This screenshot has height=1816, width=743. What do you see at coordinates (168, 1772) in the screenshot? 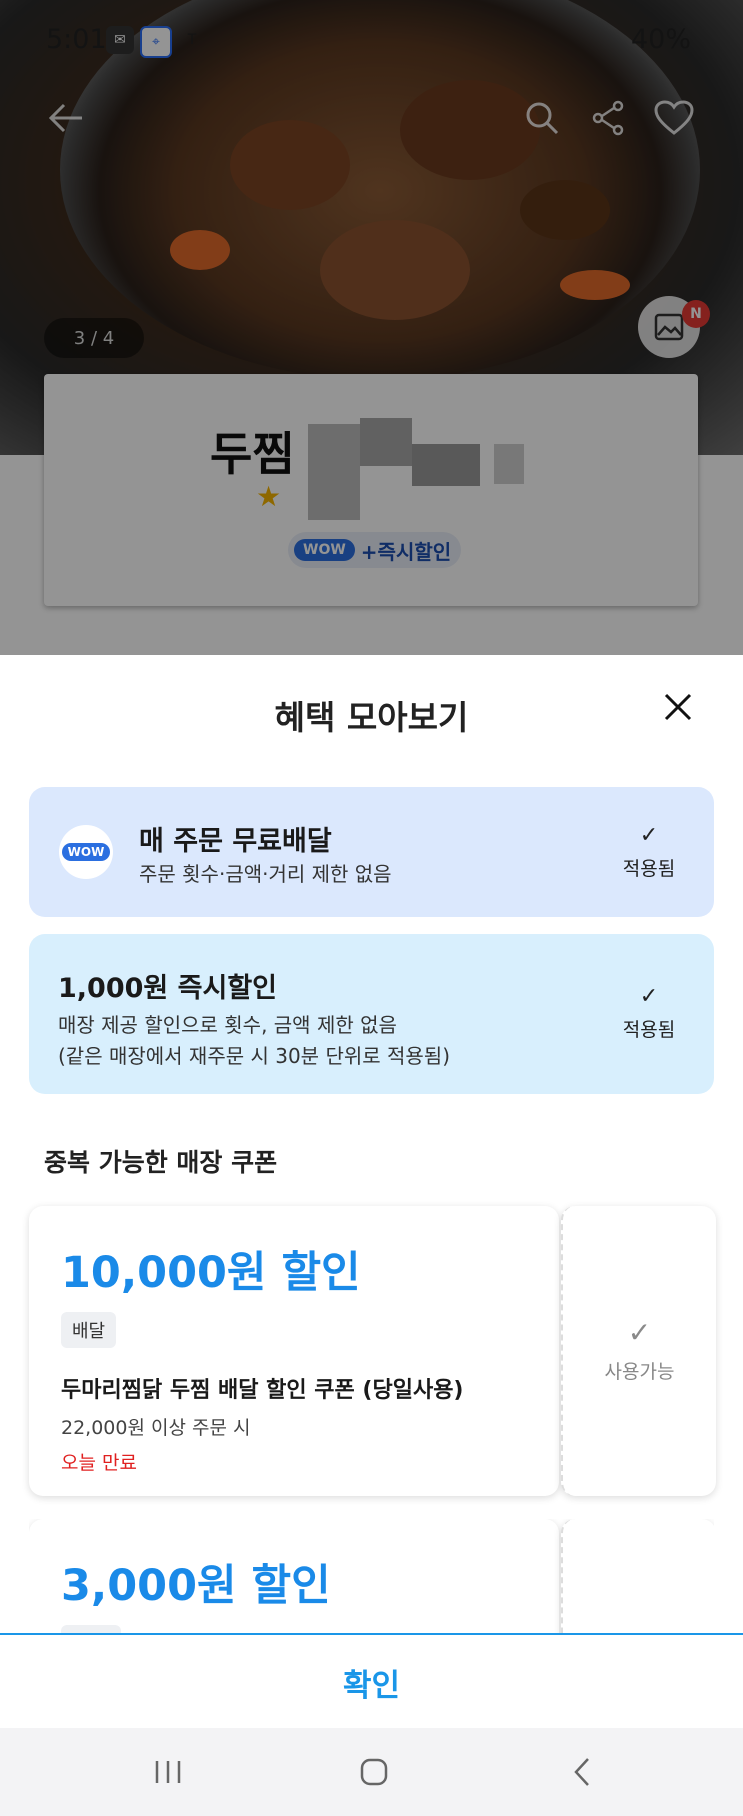
I see `recent-apps-icon` at bounding box center [168, 1772].